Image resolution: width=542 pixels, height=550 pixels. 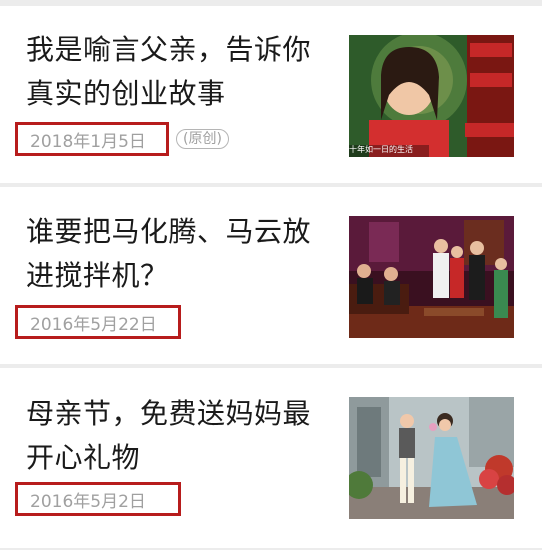 I want to click on article-date: 2018年1月5日, so click(x=88, y=141).